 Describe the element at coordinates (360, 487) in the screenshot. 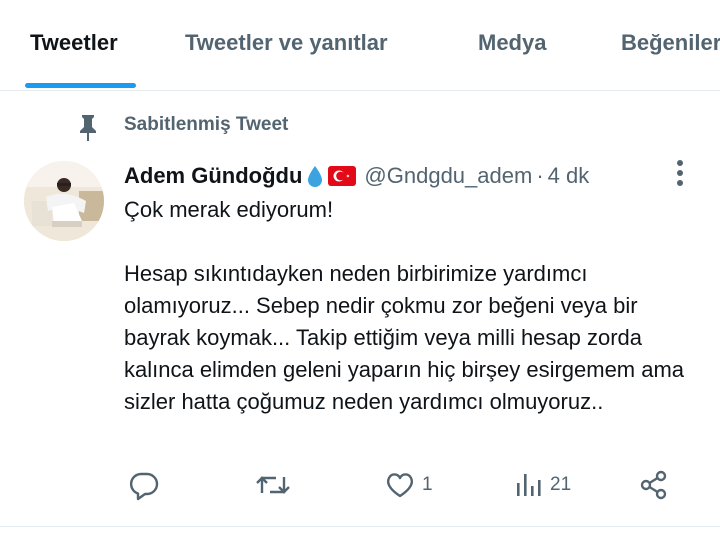

I see `tweet-actions: 1 21` at that location.